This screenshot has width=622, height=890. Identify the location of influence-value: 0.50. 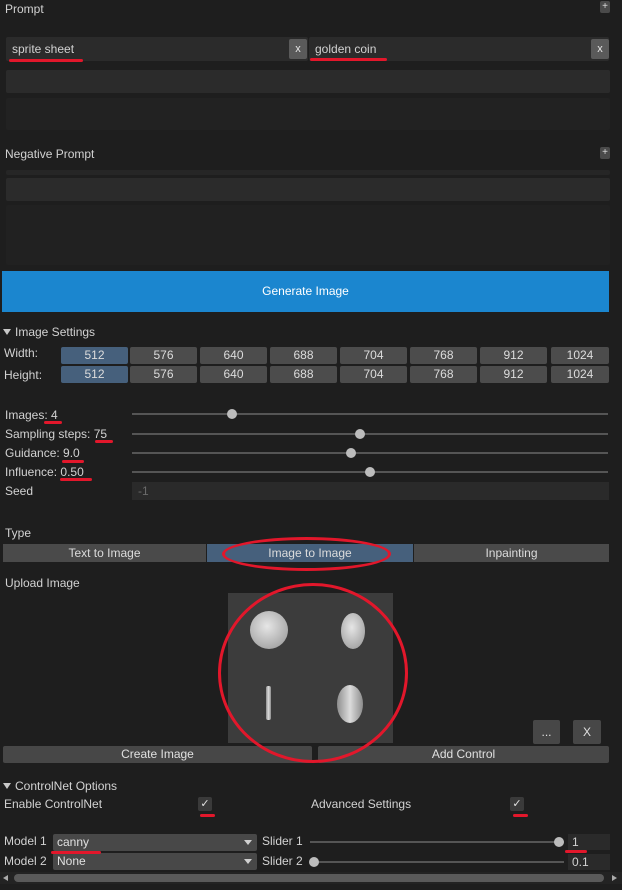
(72, 472).